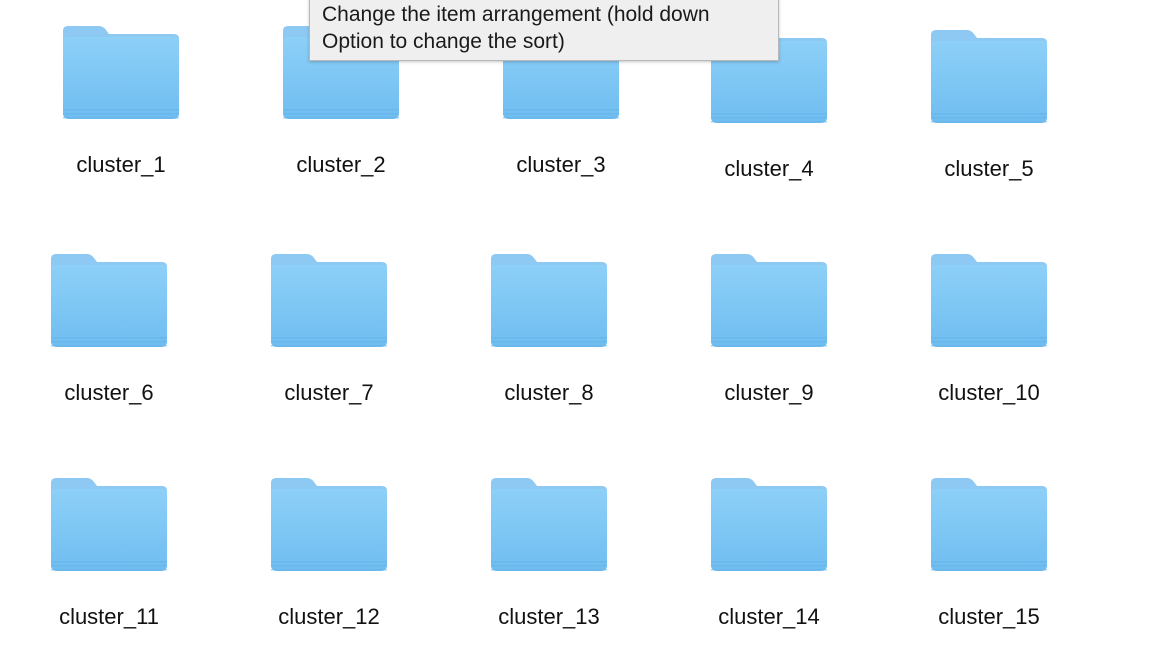  Describe the element at coordinates (109, 617) in the screenshot. I see `folder-label: cluster_11` at that location.